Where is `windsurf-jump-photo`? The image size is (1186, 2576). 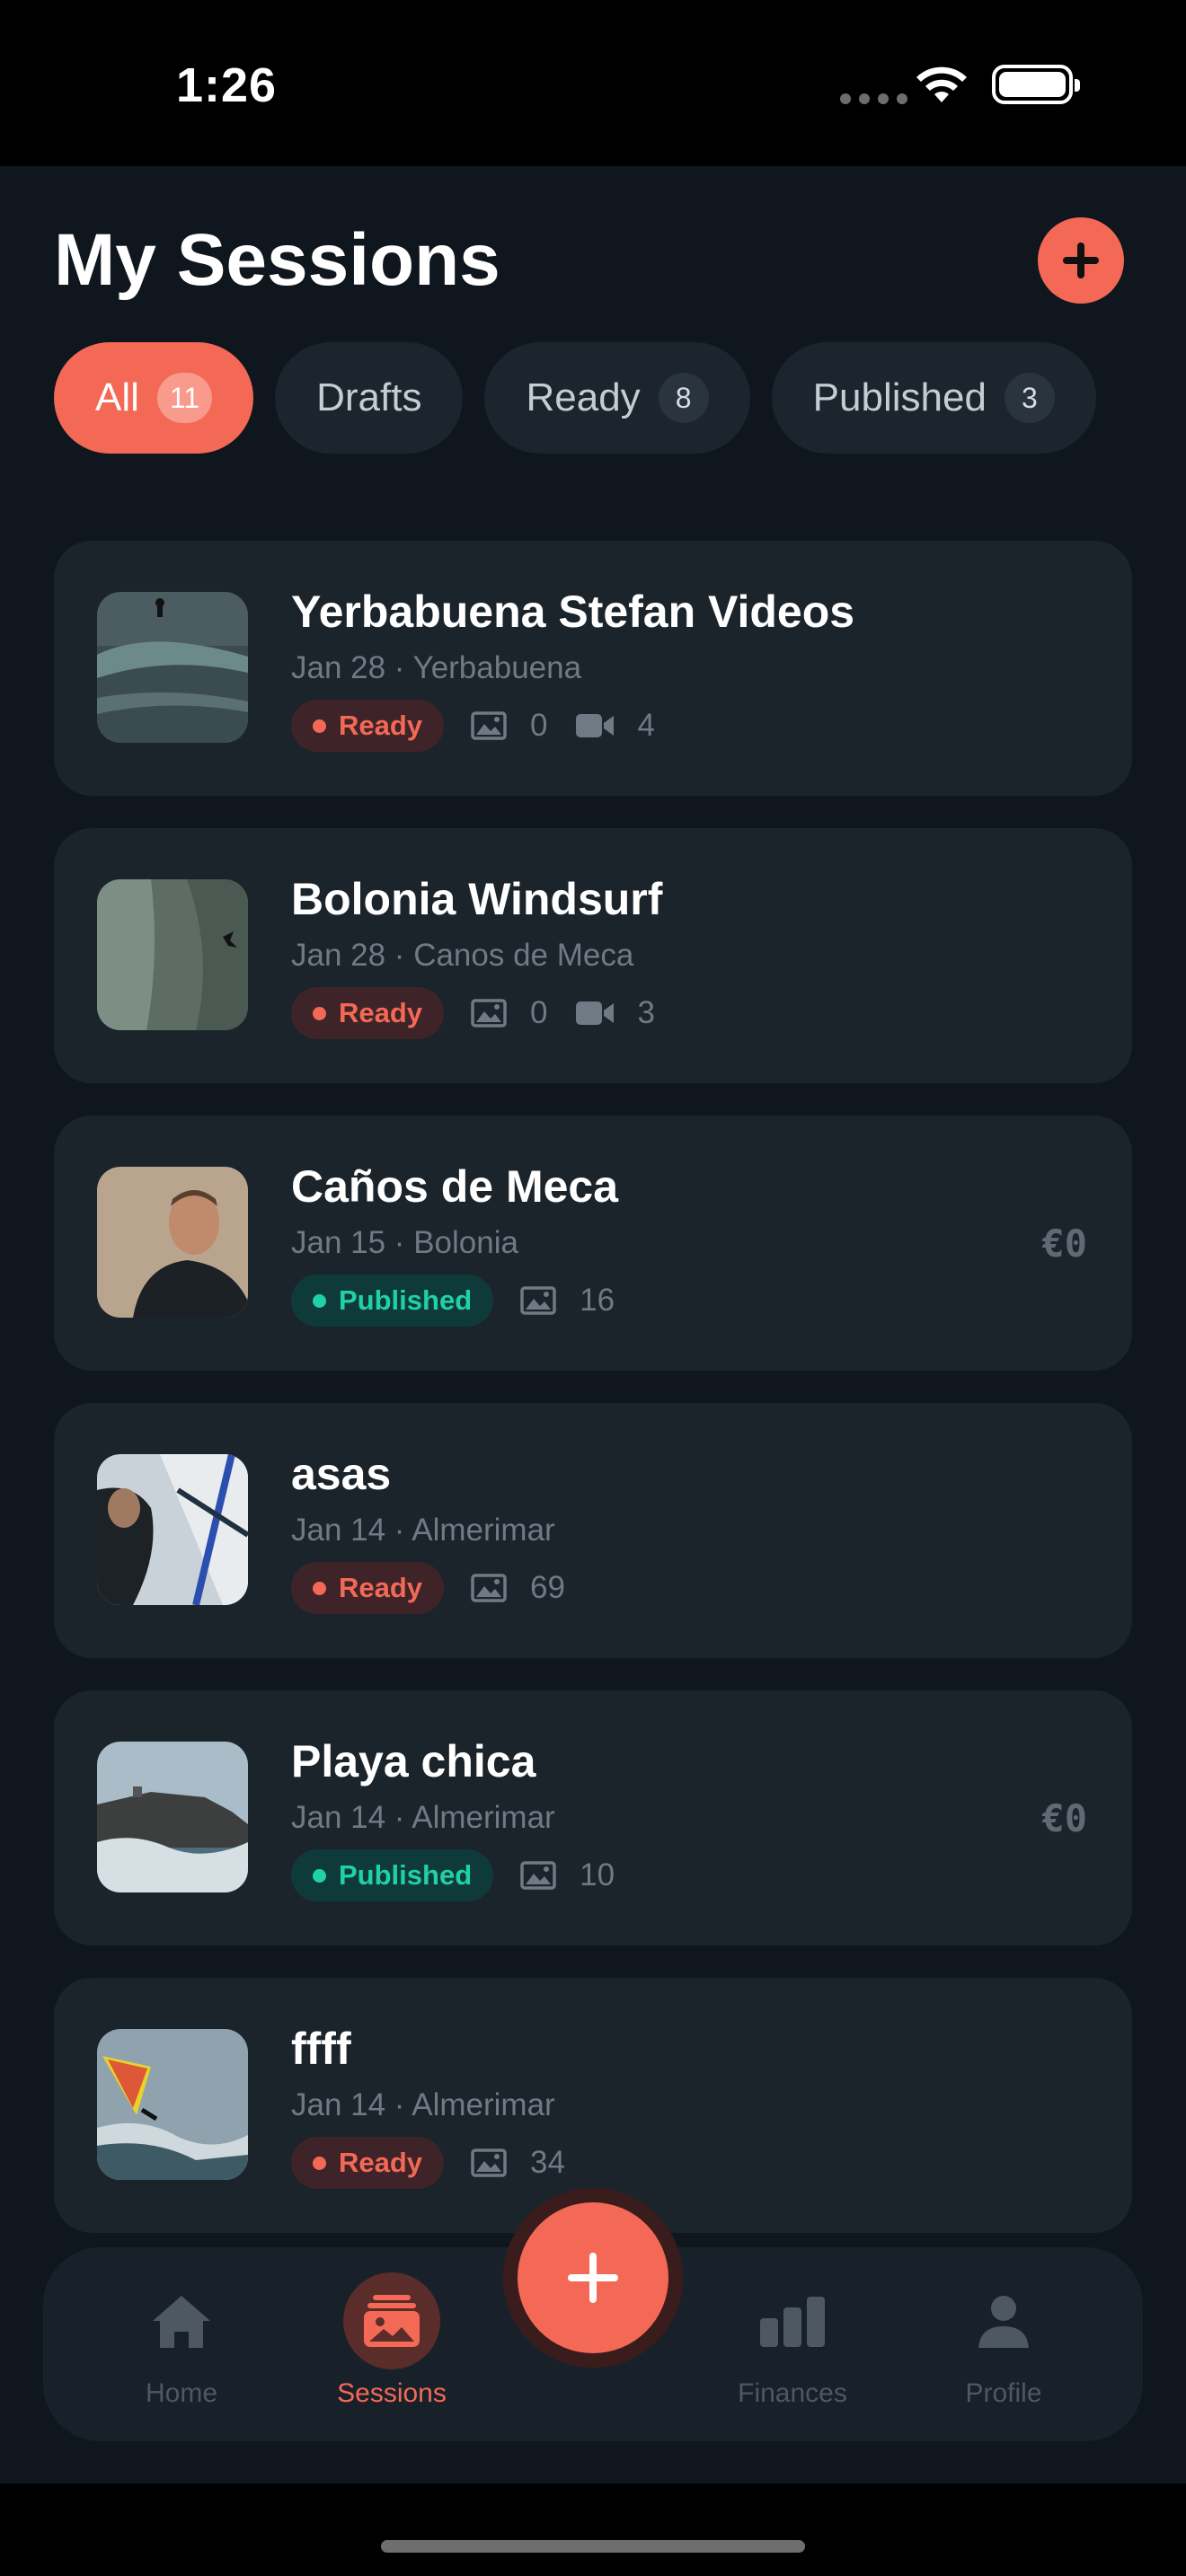
windsurf-jump-photo is located at coordinates (172, 2104).